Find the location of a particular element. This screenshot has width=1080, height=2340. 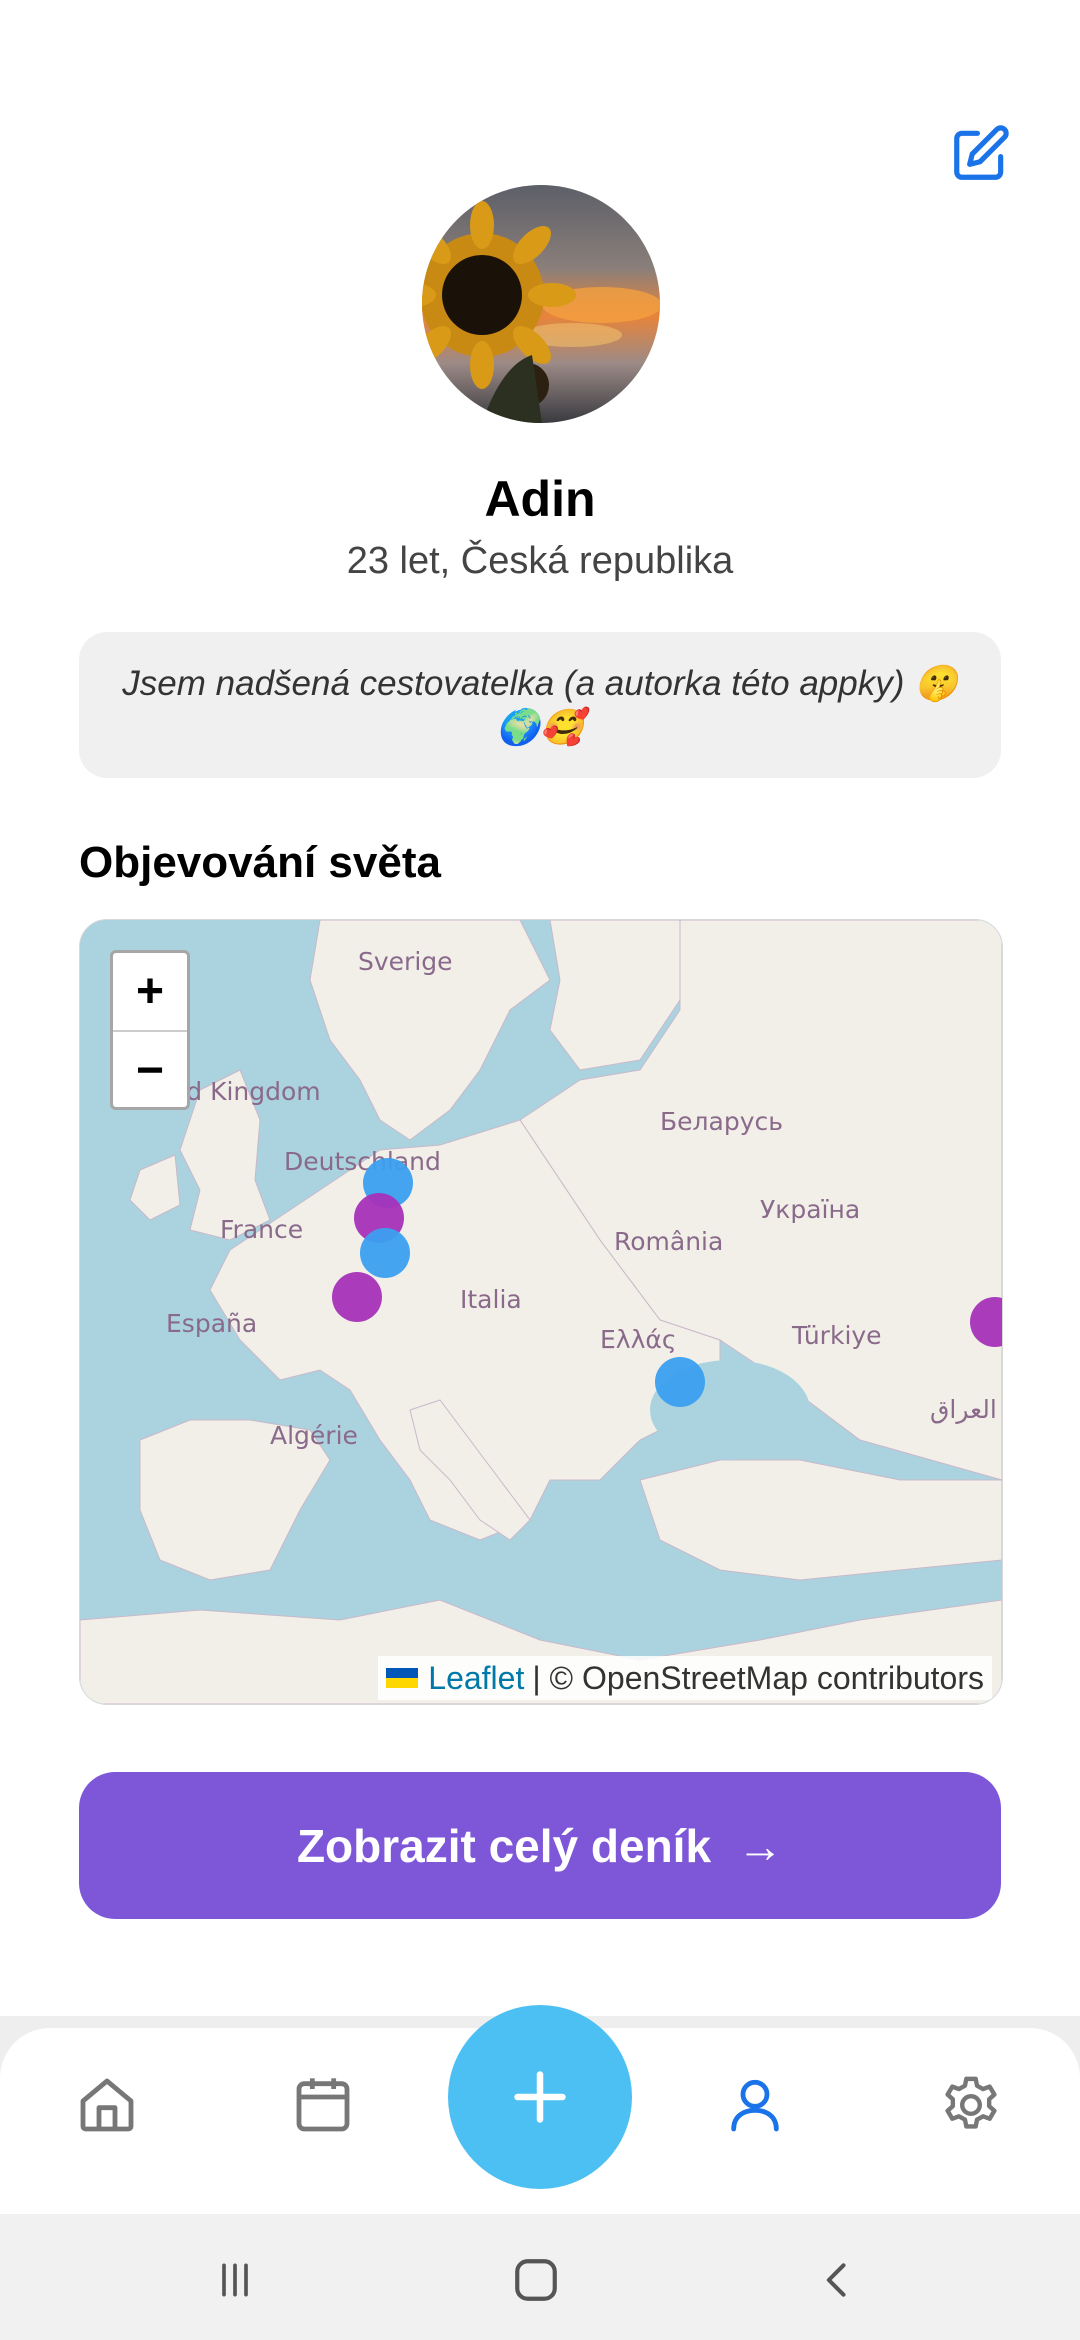

nav-calendar is located at coordinates (323, 2105).